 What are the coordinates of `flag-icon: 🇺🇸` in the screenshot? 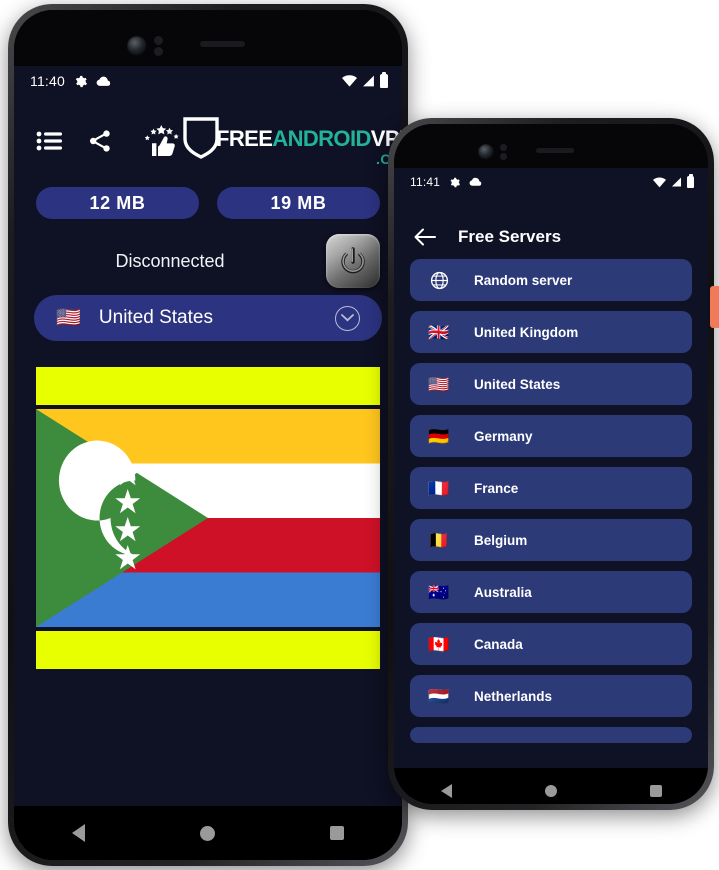 It's located at (439, 384).